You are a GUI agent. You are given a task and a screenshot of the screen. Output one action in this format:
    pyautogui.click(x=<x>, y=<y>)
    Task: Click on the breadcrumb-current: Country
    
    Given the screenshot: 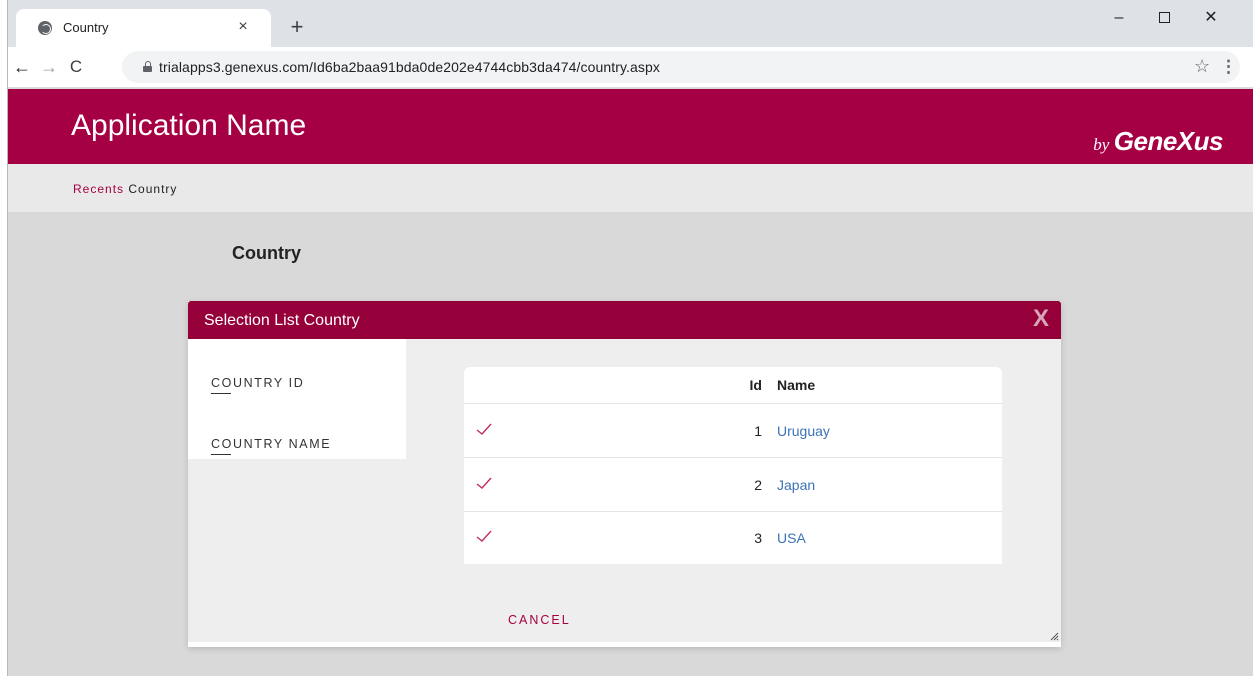 What is the action you would take?
    pyautogui.click(x=153, y=189)
    